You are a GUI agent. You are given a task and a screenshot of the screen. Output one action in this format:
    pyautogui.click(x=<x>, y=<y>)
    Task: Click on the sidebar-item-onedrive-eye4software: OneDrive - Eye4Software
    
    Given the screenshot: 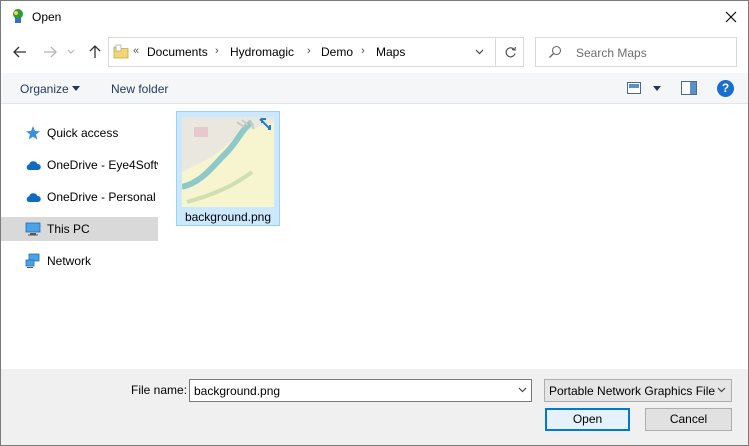 What is the action you would take?
    pyautogui.click(x=79, y=165)
    